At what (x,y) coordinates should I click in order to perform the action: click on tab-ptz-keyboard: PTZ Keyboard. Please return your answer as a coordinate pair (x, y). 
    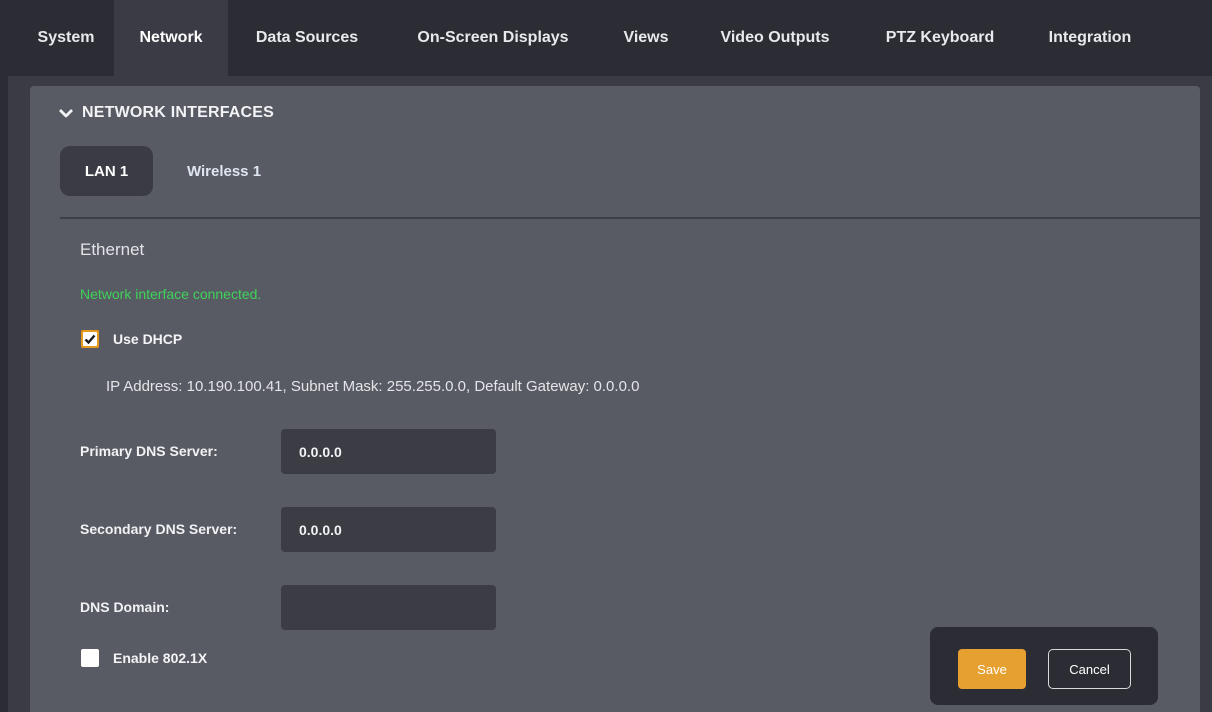
    Looking at the image, I should click on (940, 38).